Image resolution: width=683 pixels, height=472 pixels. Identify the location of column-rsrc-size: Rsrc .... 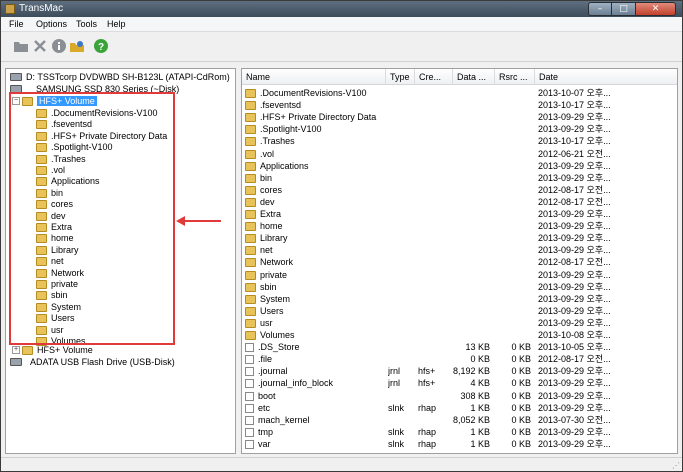
(515, 77).